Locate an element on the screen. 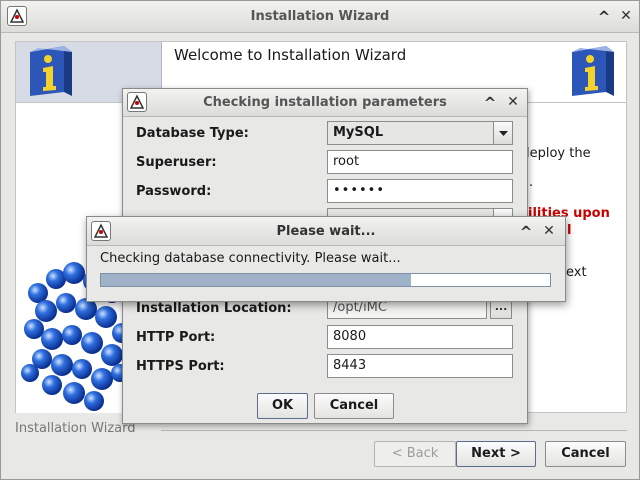 The height and width of the screenshot is (480, 640). main-minimize-icon: ^ is located at coordinates (604, 17).